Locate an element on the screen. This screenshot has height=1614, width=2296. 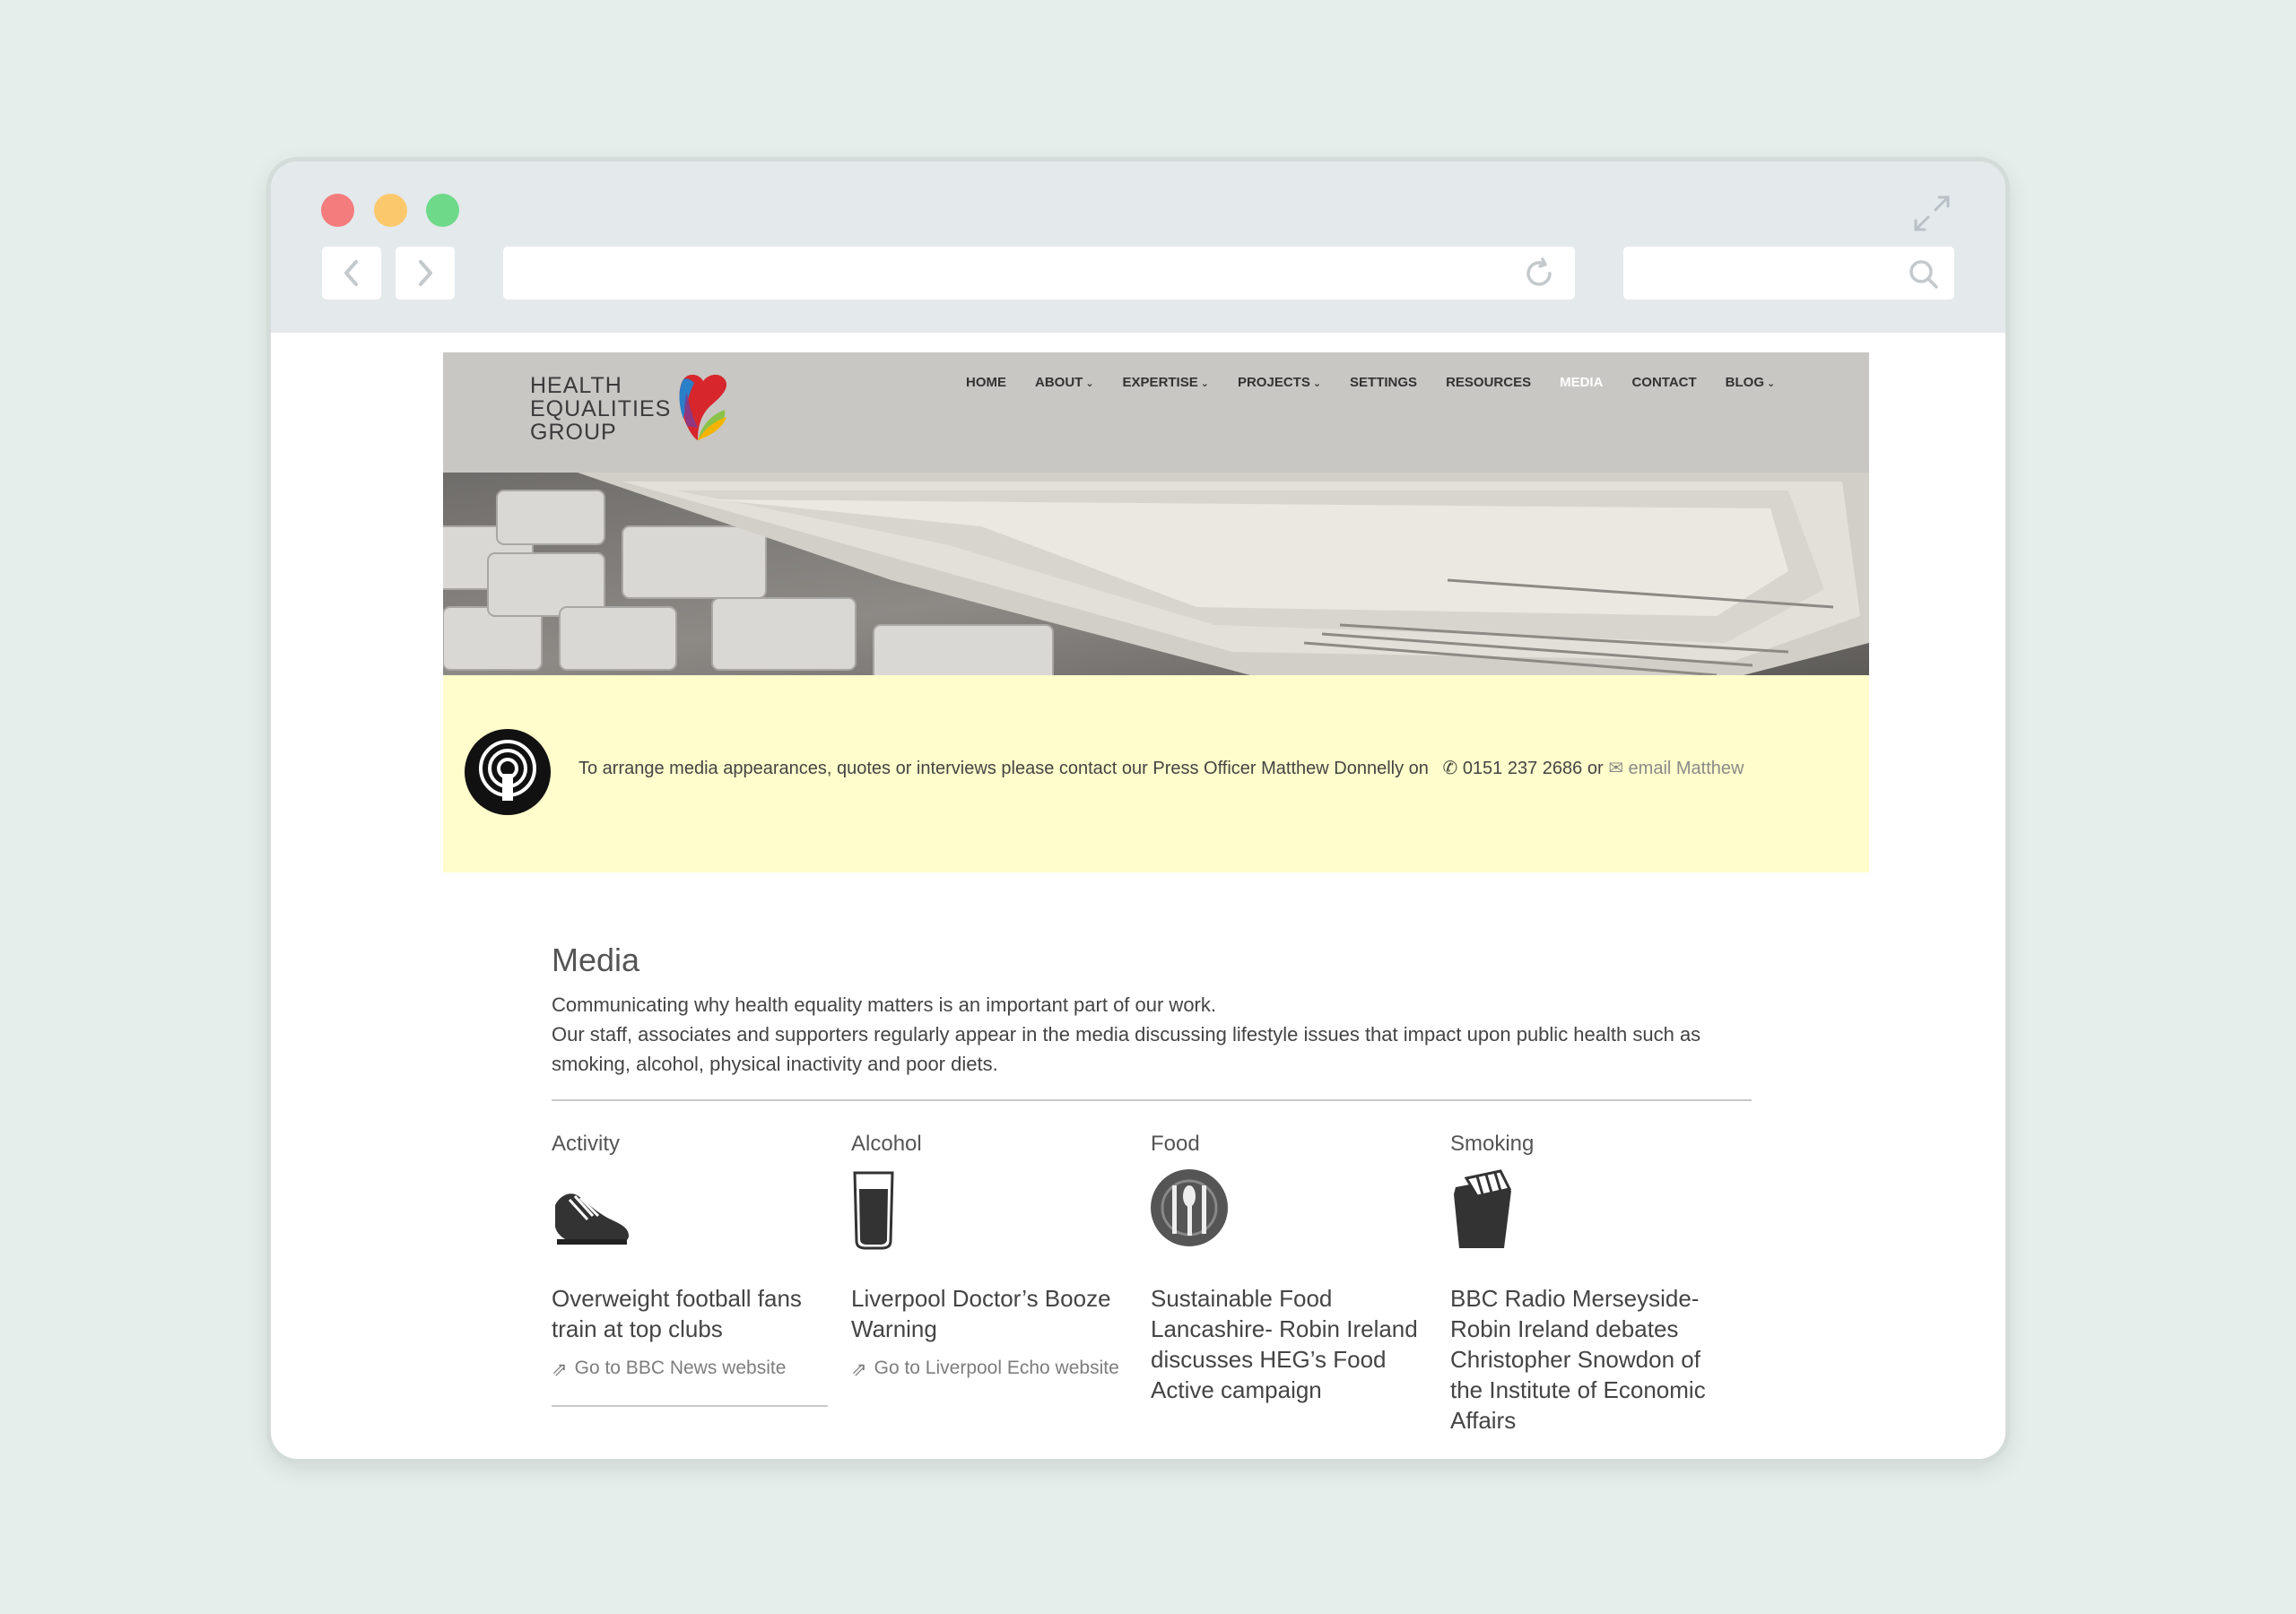
plate-cutlery-icon is located at coordinates (1189, 1207).